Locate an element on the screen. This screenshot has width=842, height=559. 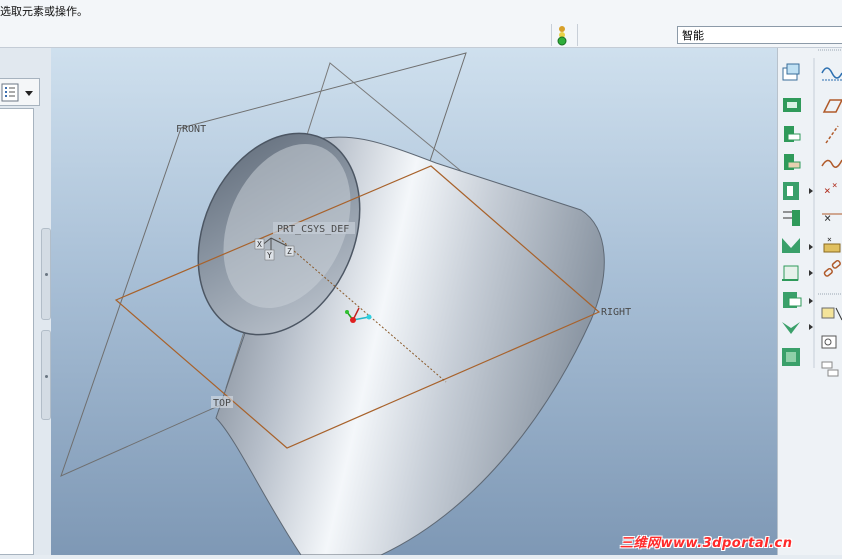
field-point-icon: × is located at coordinates (832, 244).